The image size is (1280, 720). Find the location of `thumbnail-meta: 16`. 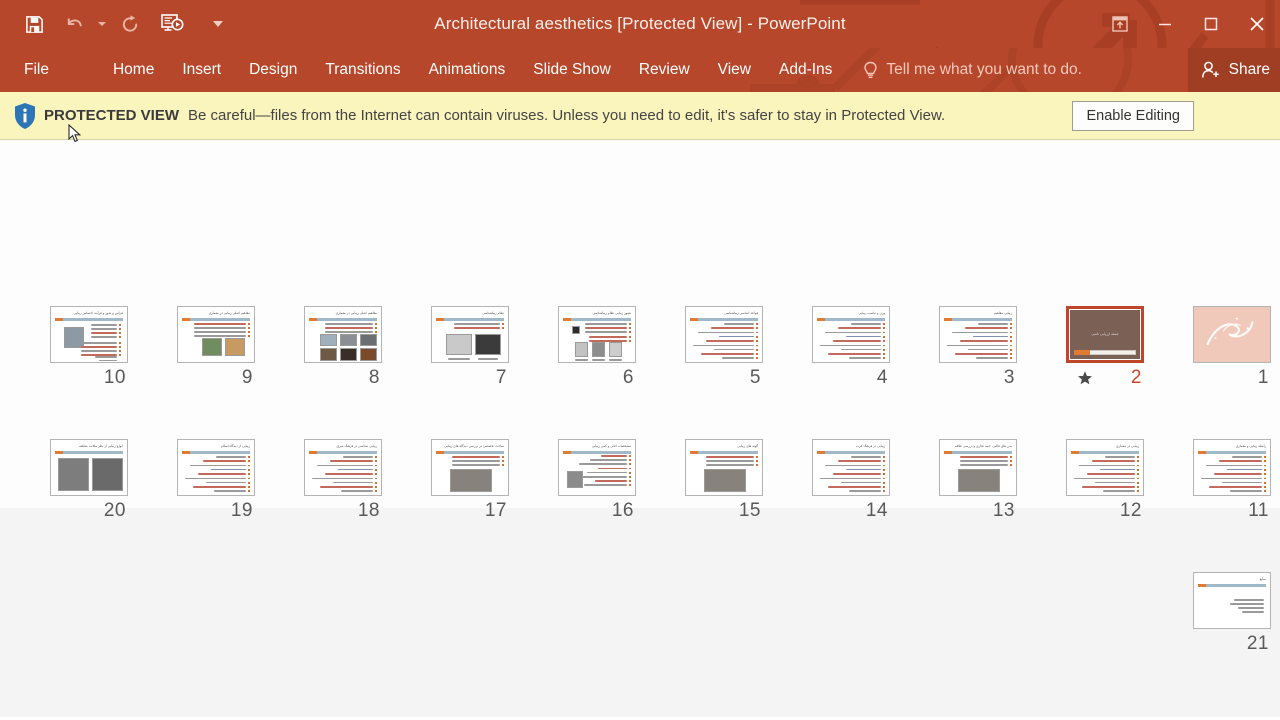

thumbnail-meta: 16 is located at coordinates (597, 511).